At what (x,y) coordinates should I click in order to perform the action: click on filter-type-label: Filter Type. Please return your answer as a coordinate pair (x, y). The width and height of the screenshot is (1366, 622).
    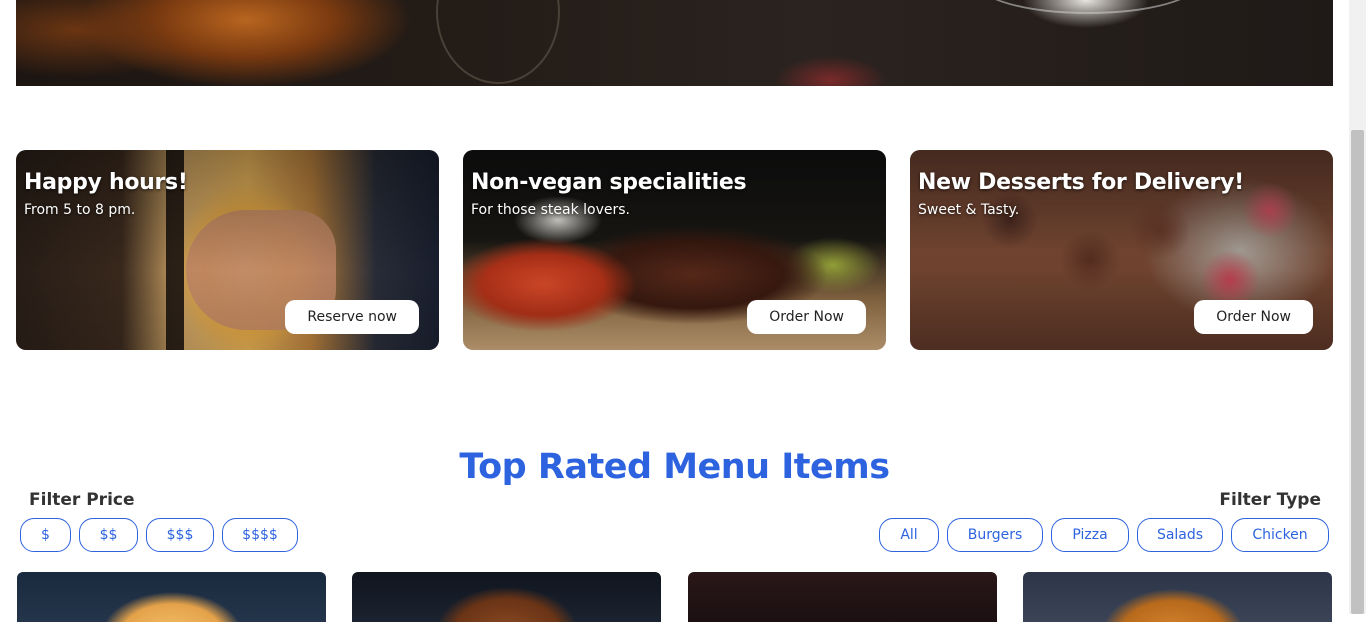
    Looking at the image, I should click on (1270, 500).